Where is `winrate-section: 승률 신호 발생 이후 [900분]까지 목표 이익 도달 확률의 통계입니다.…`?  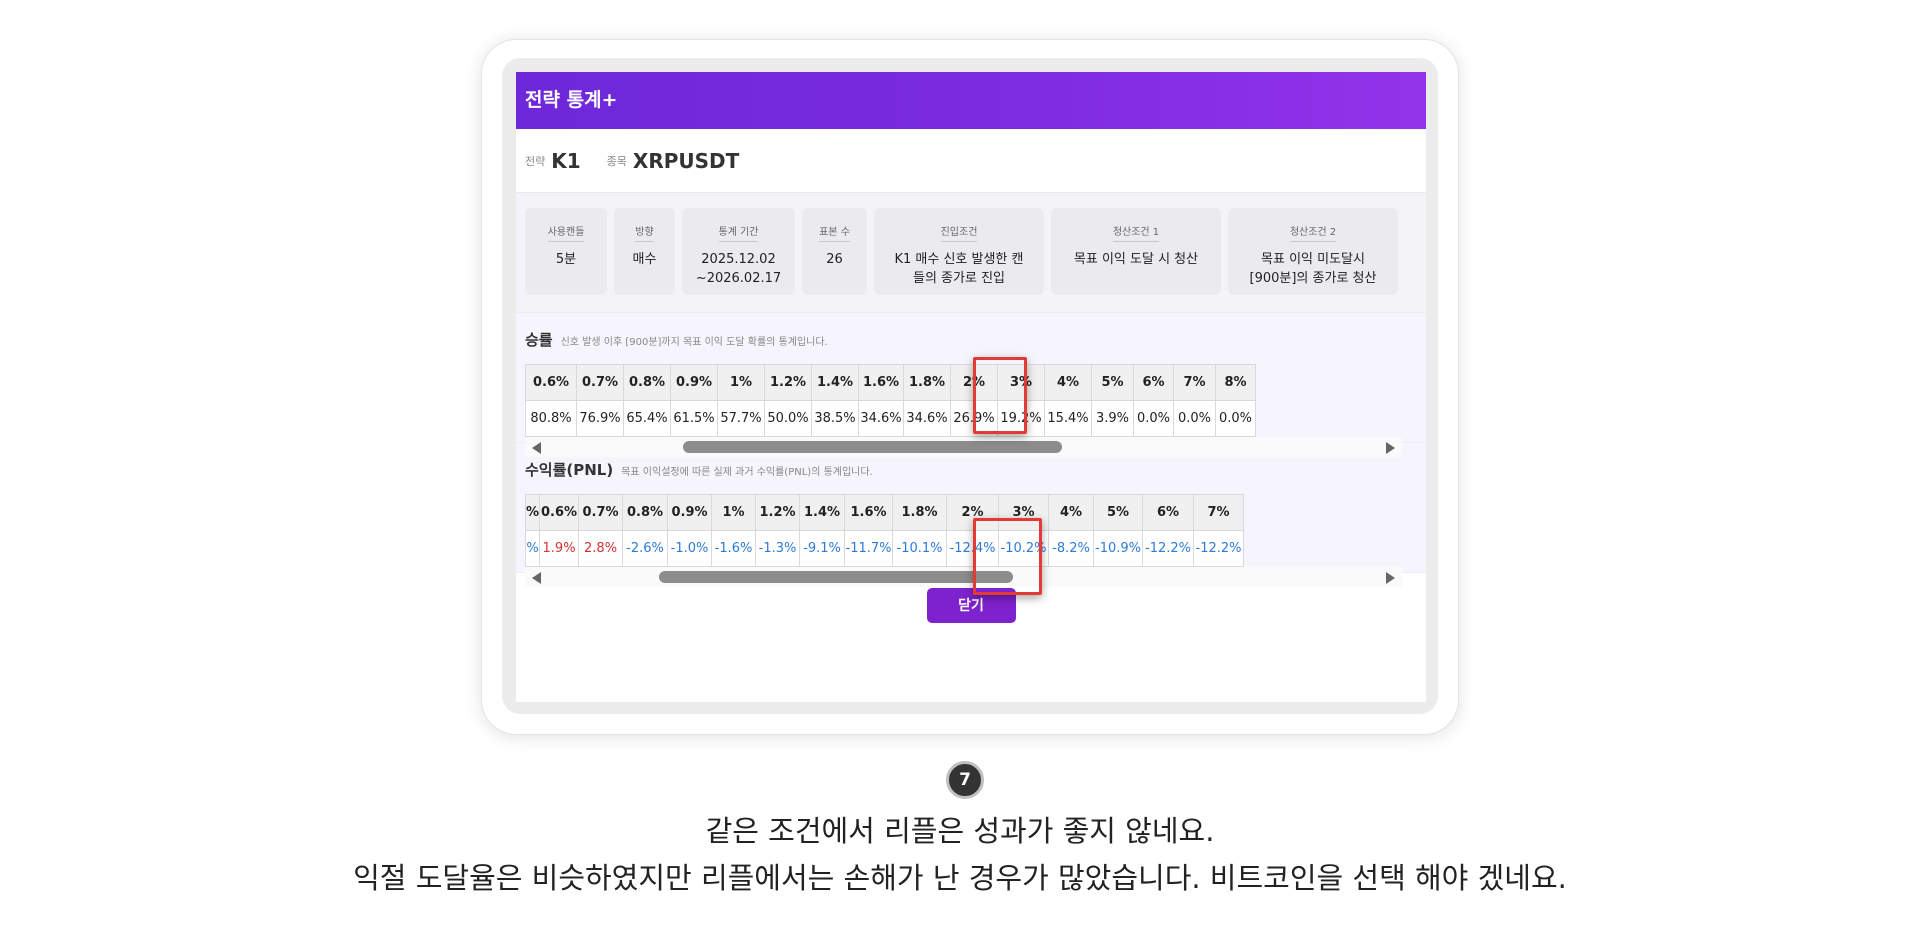
winrate-section: 승률 신호 발생 이후 [900분]까지 목표 이익 도달 확률의 통계입니다.… is located at coordinates (971, 385).